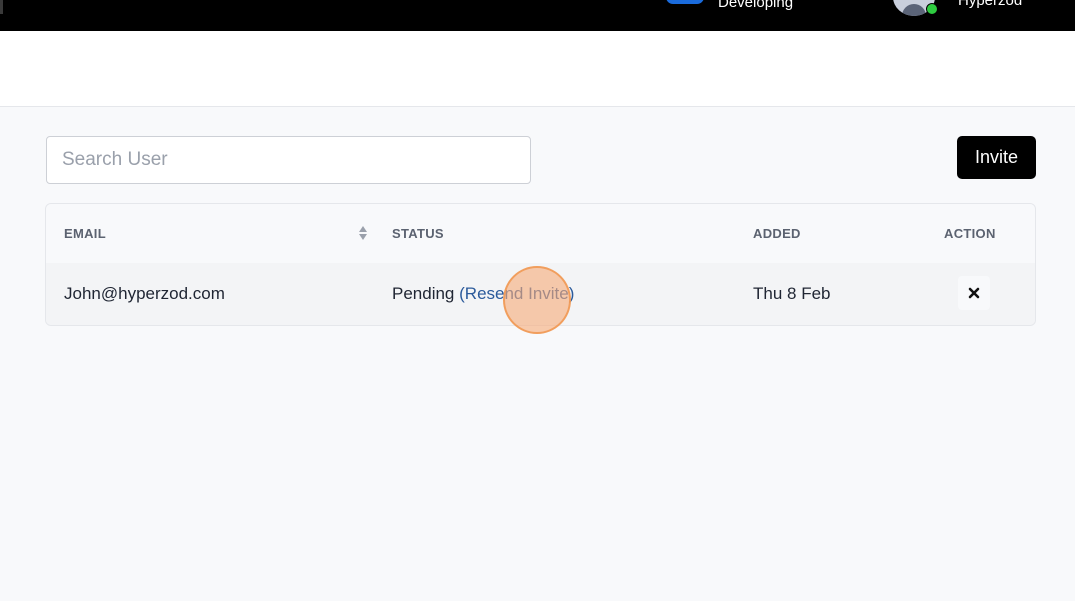 The height and width of the screenshot is (601, 1075). Describe the element at coordinates (144, 293) in the screenshot. I see `row-email: John@hyperzod.com` at that location.